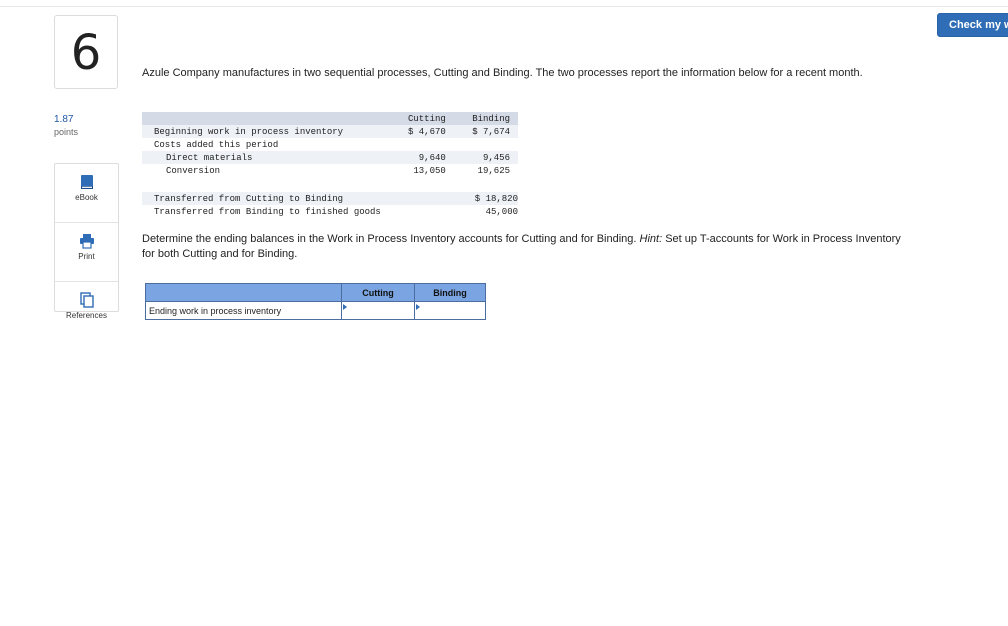  I want to click on spacer-row, so click(330, 184).